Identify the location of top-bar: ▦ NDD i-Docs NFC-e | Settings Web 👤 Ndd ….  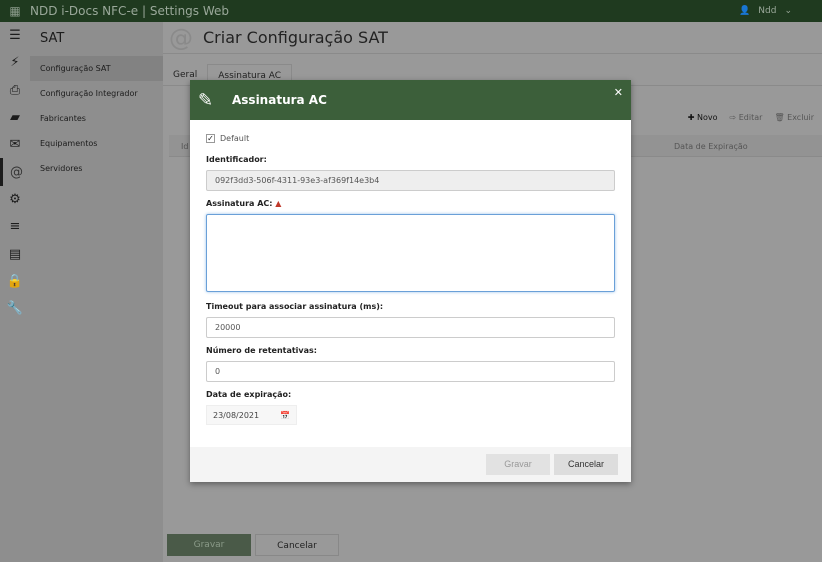
(411, 11).